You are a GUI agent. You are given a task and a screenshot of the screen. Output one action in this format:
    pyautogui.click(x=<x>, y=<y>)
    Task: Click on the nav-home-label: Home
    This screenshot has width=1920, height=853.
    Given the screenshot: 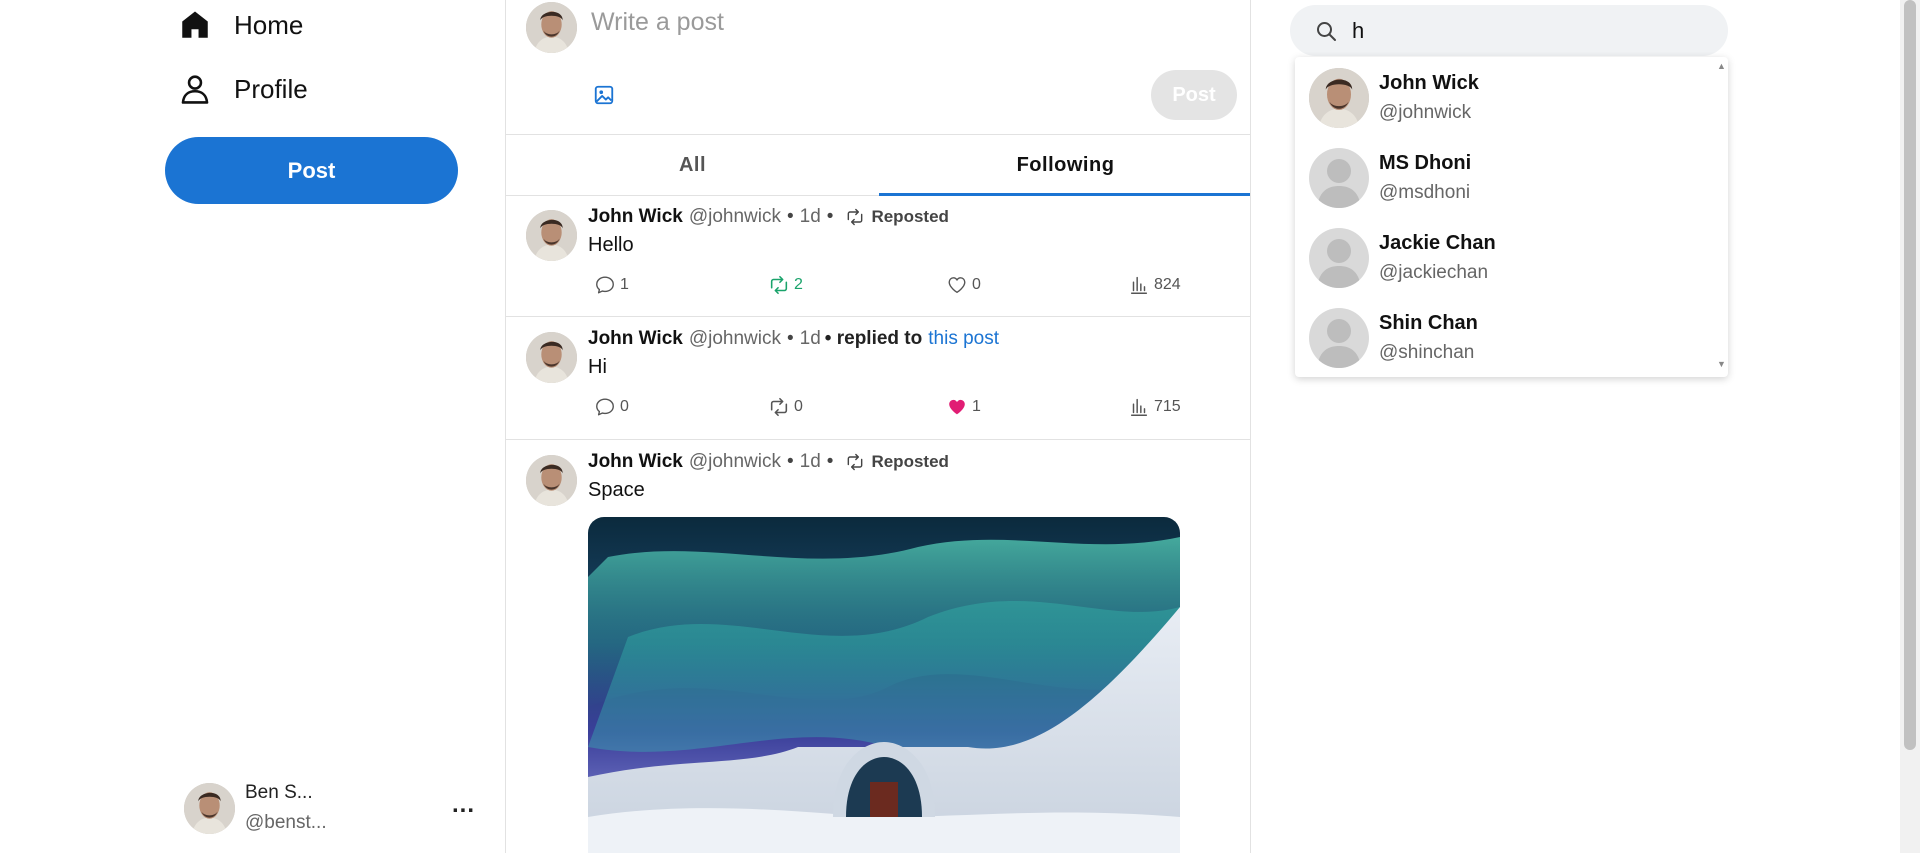 What is the action you would take?
    pyautogui.click(x=269, y=24)
    